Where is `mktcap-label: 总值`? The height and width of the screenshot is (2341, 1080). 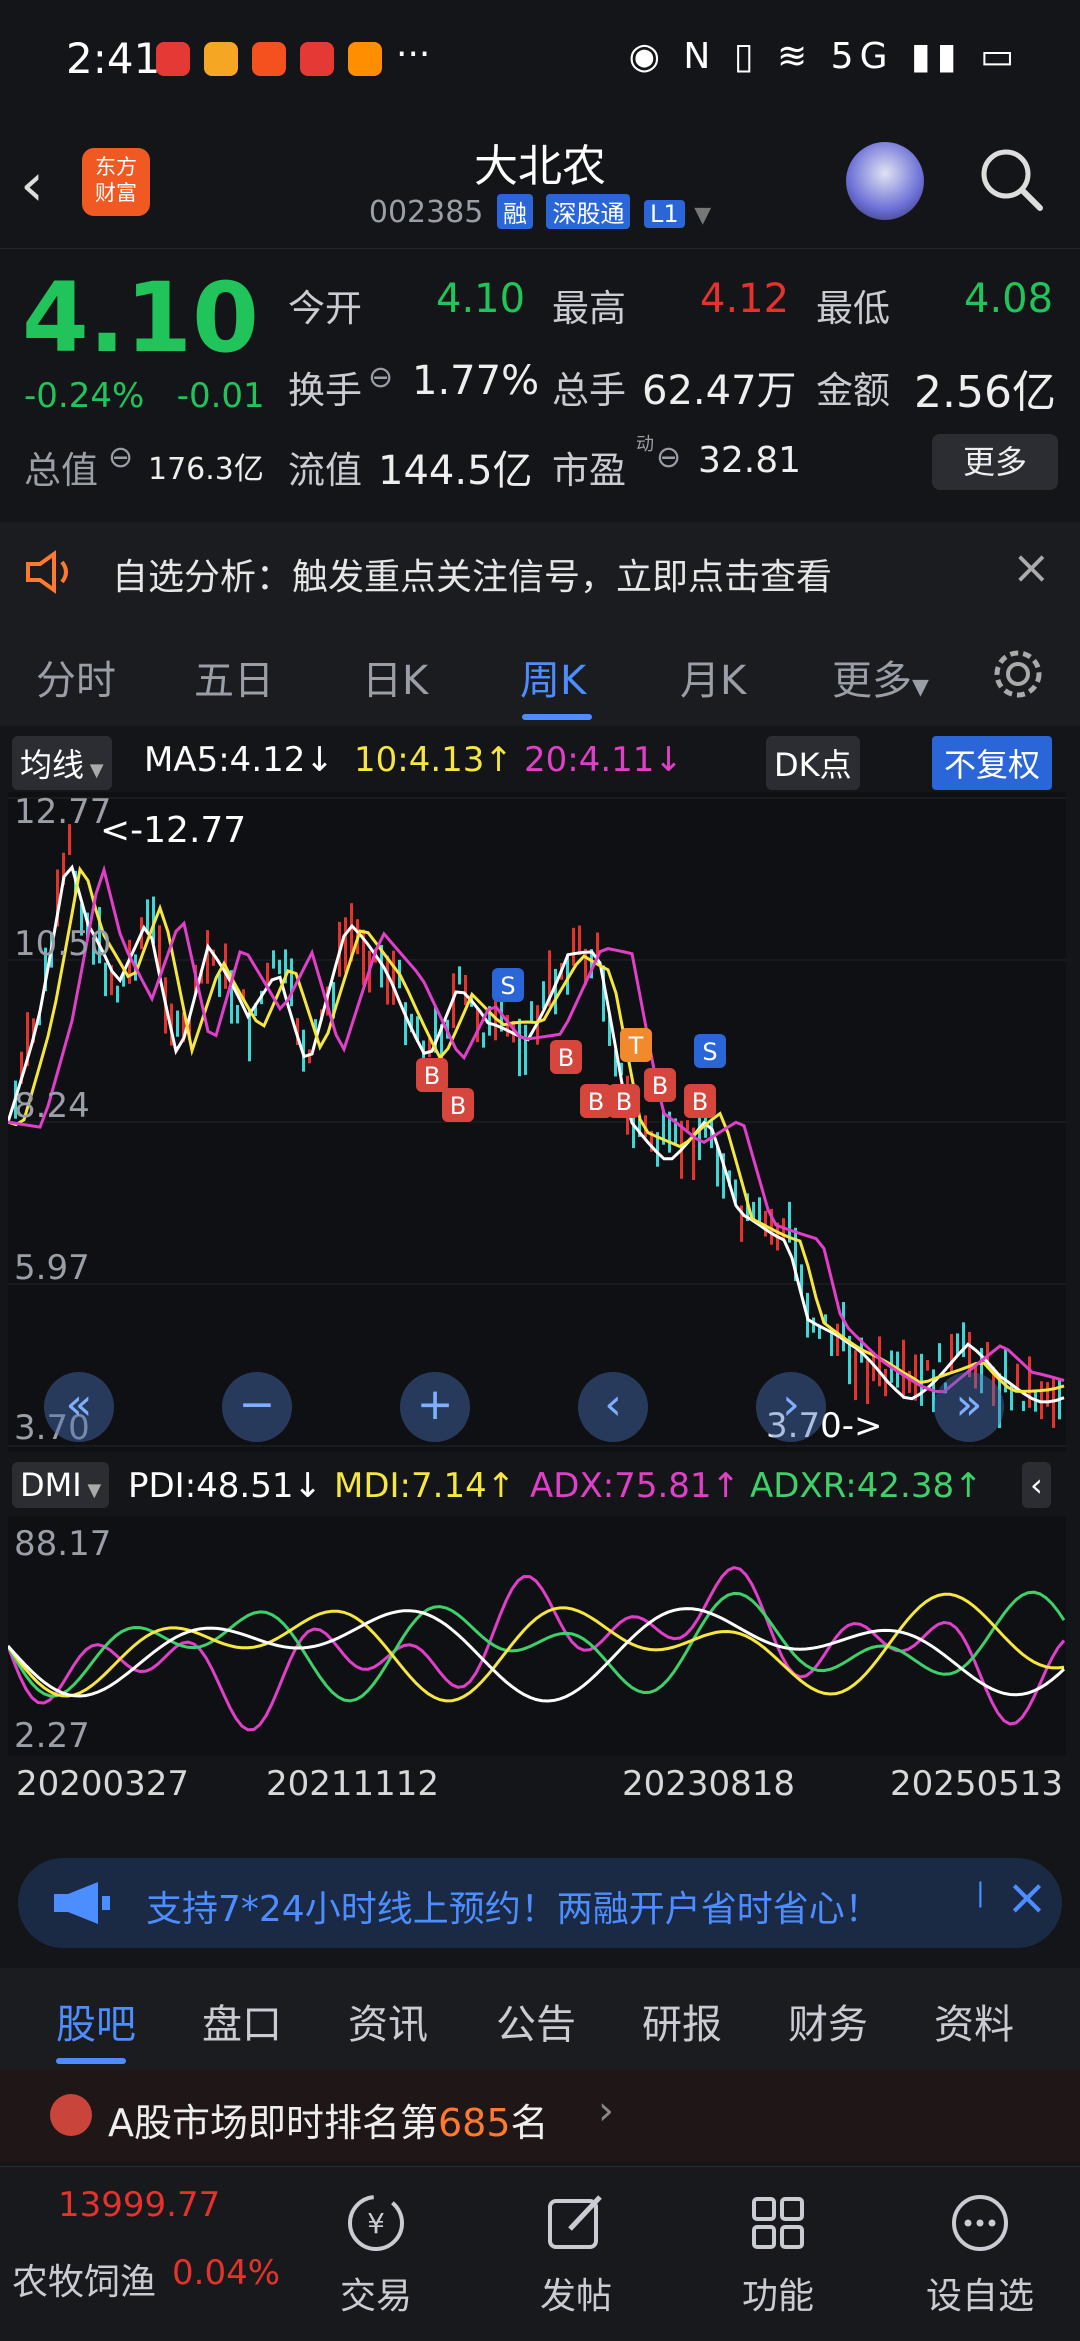 mktcap-label: 总值 is located at coordinates (61, 470).